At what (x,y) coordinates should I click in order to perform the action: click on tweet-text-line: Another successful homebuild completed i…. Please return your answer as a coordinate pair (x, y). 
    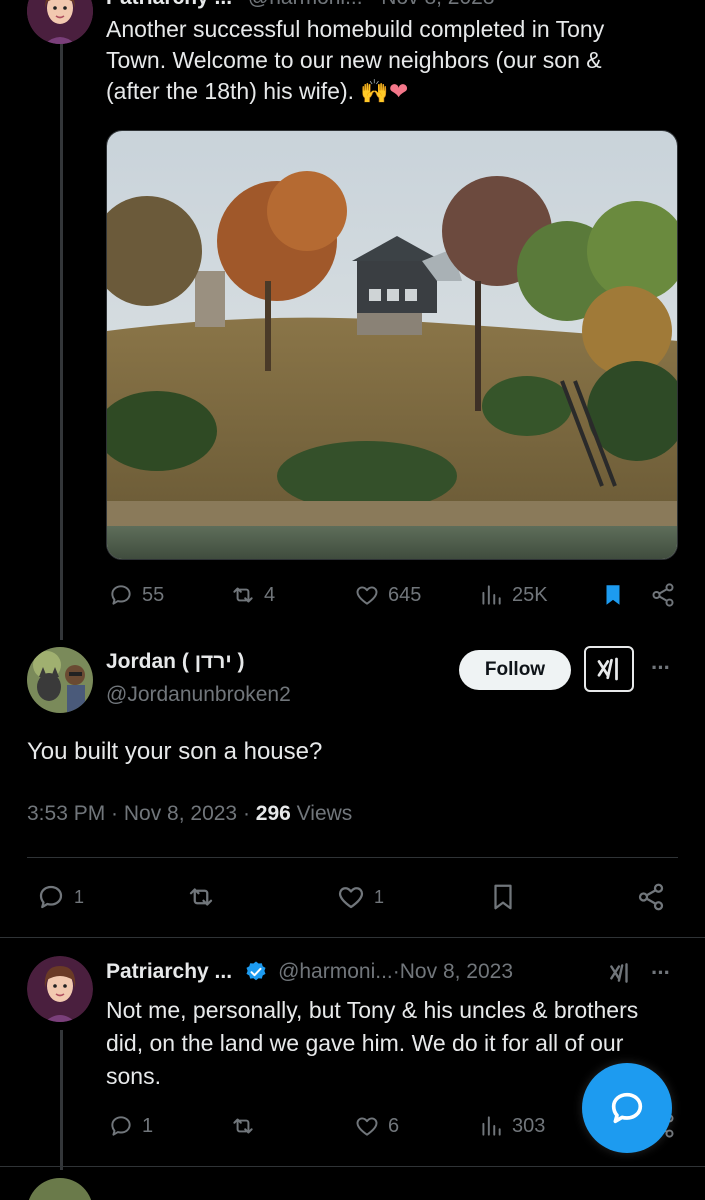
    Looking at the image, I should click on (355, 29).